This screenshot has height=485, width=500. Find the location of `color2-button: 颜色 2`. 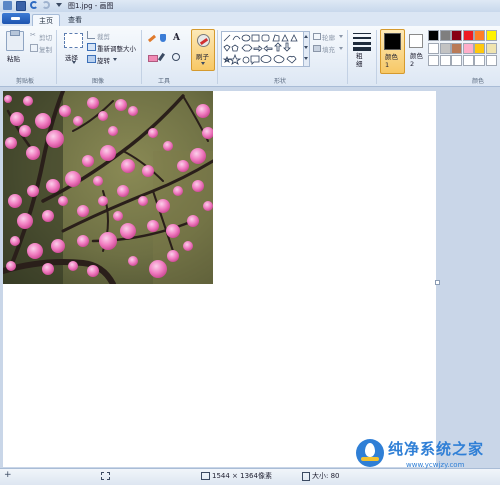

color2-button: 颜色 2 is located at coordinates (416, 50).